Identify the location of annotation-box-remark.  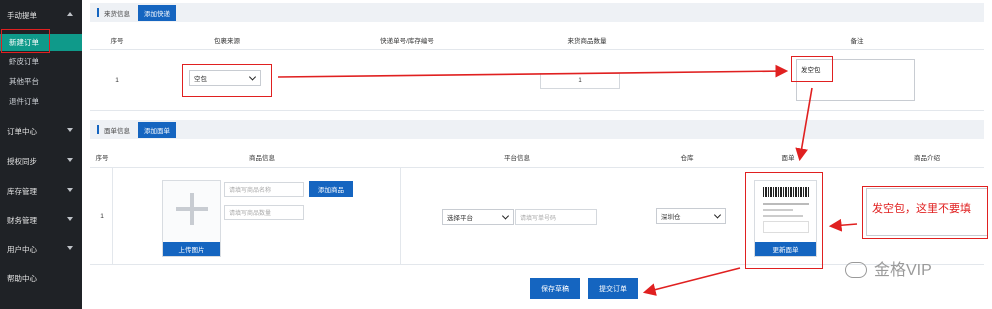
(812, 69).